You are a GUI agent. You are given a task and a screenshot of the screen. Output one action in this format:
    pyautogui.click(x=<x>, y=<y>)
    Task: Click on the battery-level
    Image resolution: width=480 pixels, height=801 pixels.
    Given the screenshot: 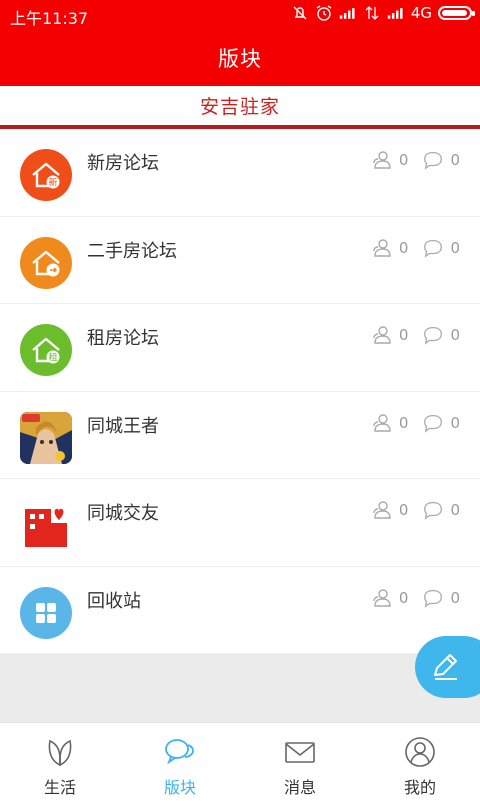 What is the action you would take?
    pyautogui.click(x=454, y=13)
    